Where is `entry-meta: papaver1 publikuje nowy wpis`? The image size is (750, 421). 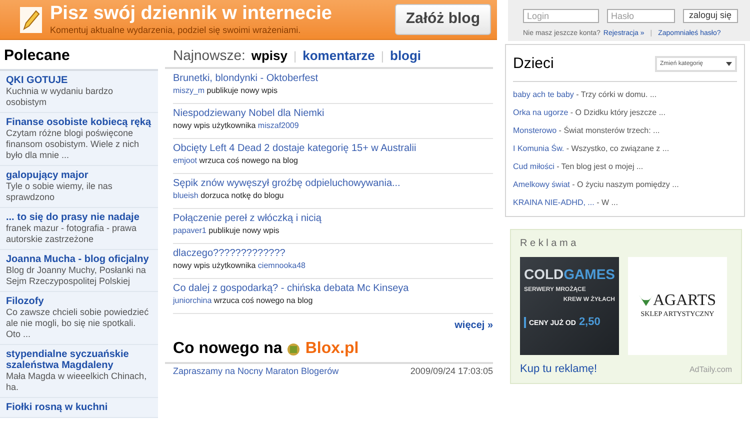 entry-meta: papaver1 publikuje nowy wpis is located at coordinates (226, 231).